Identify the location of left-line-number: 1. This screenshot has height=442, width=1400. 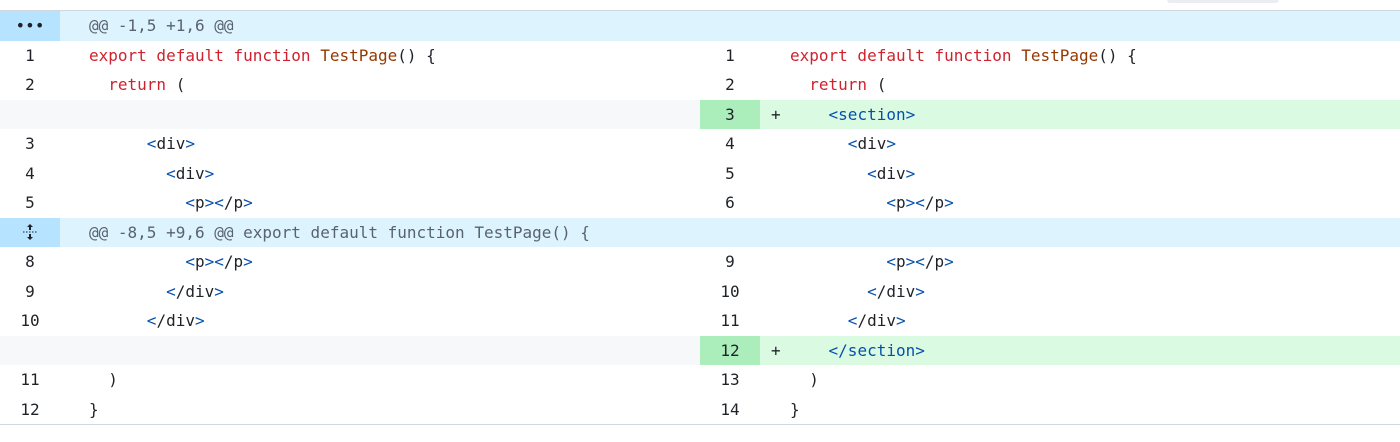
(30, 56).